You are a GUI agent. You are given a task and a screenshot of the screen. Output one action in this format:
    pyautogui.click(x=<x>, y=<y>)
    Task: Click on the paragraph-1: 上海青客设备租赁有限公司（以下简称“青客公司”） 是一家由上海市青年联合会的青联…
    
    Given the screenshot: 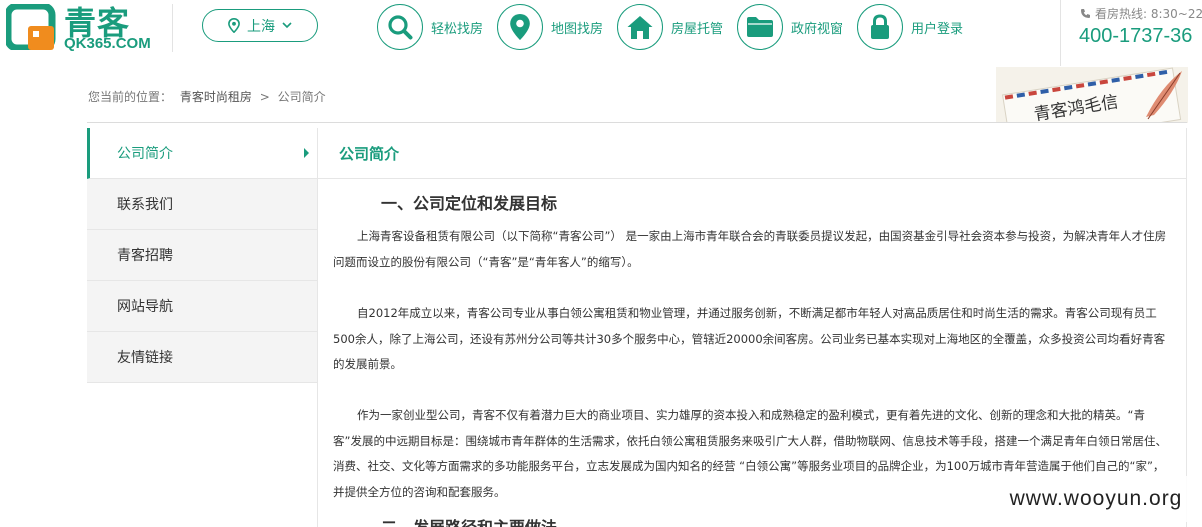 What is the action you would take?
    pyautogui.click(x=750, y=249)
    